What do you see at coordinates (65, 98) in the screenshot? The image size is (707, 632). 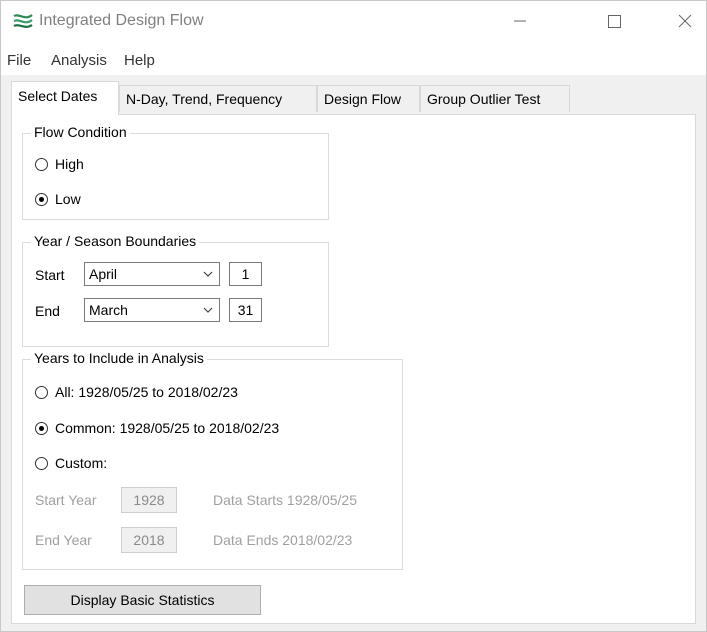 I see `tab-select-dates: Select Dates` at bounding box center [65, 98].